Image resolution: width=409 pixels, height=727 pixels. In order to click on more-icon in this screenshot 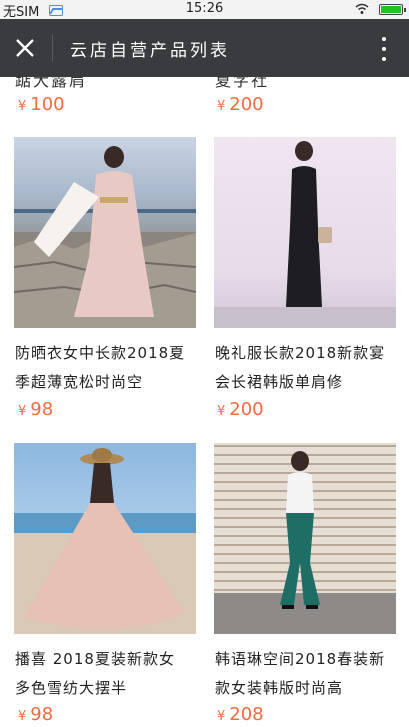, I will do `click(384, 49)`.